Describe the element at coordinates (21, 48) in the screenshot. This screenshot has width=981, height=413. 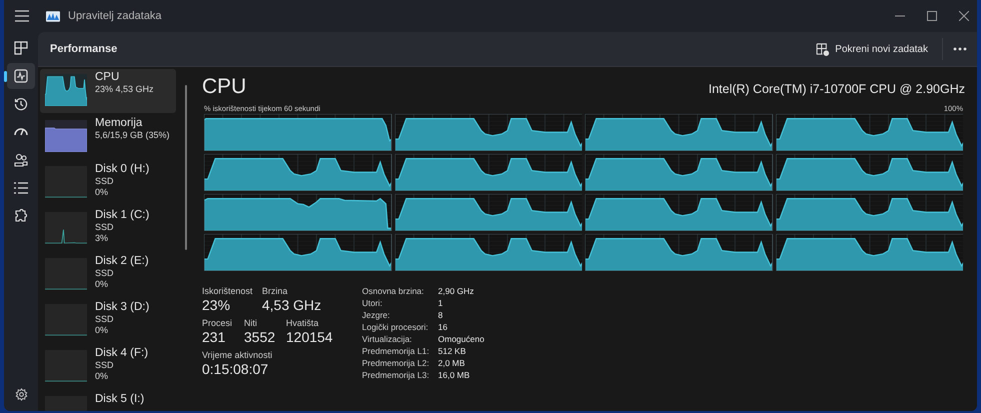
I see `grid-icon` at that location.